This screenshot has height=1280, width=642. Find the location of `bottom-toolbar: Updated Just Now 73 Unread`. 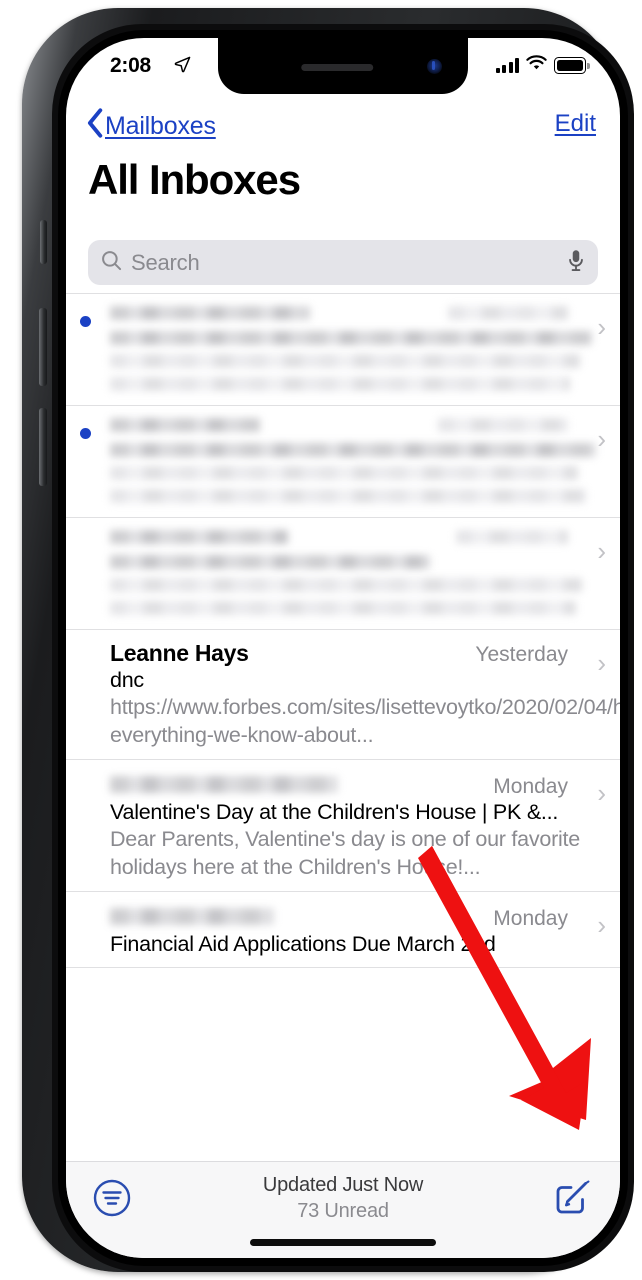

bottom-toolbar: Updated Just Now 73 Unread is located at coordinates (343, 1209).